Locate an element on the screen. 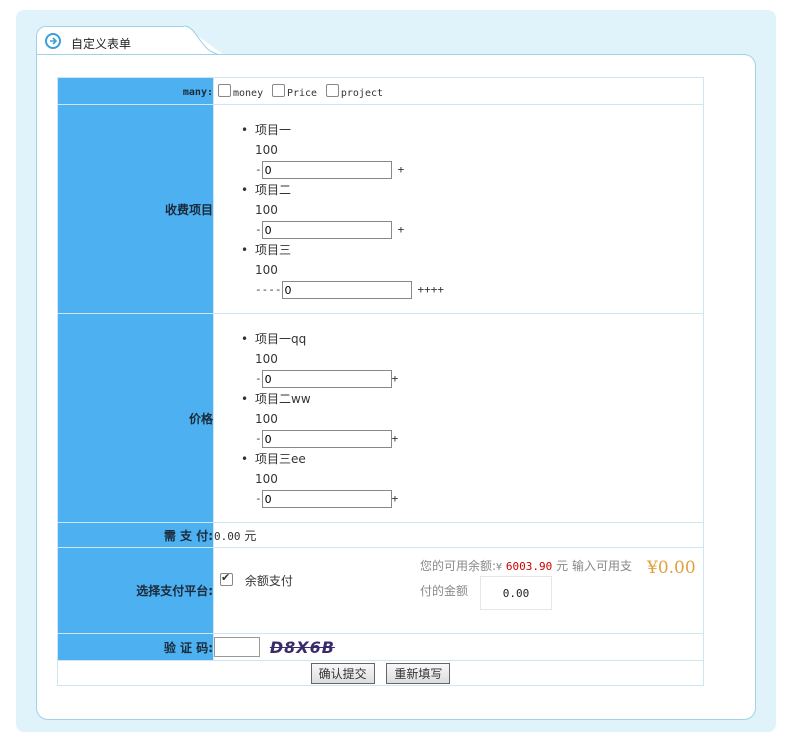 Image resolution: width=807 pixels, height=743 pixels. many-label: many: is located at coordinates (135, 91).